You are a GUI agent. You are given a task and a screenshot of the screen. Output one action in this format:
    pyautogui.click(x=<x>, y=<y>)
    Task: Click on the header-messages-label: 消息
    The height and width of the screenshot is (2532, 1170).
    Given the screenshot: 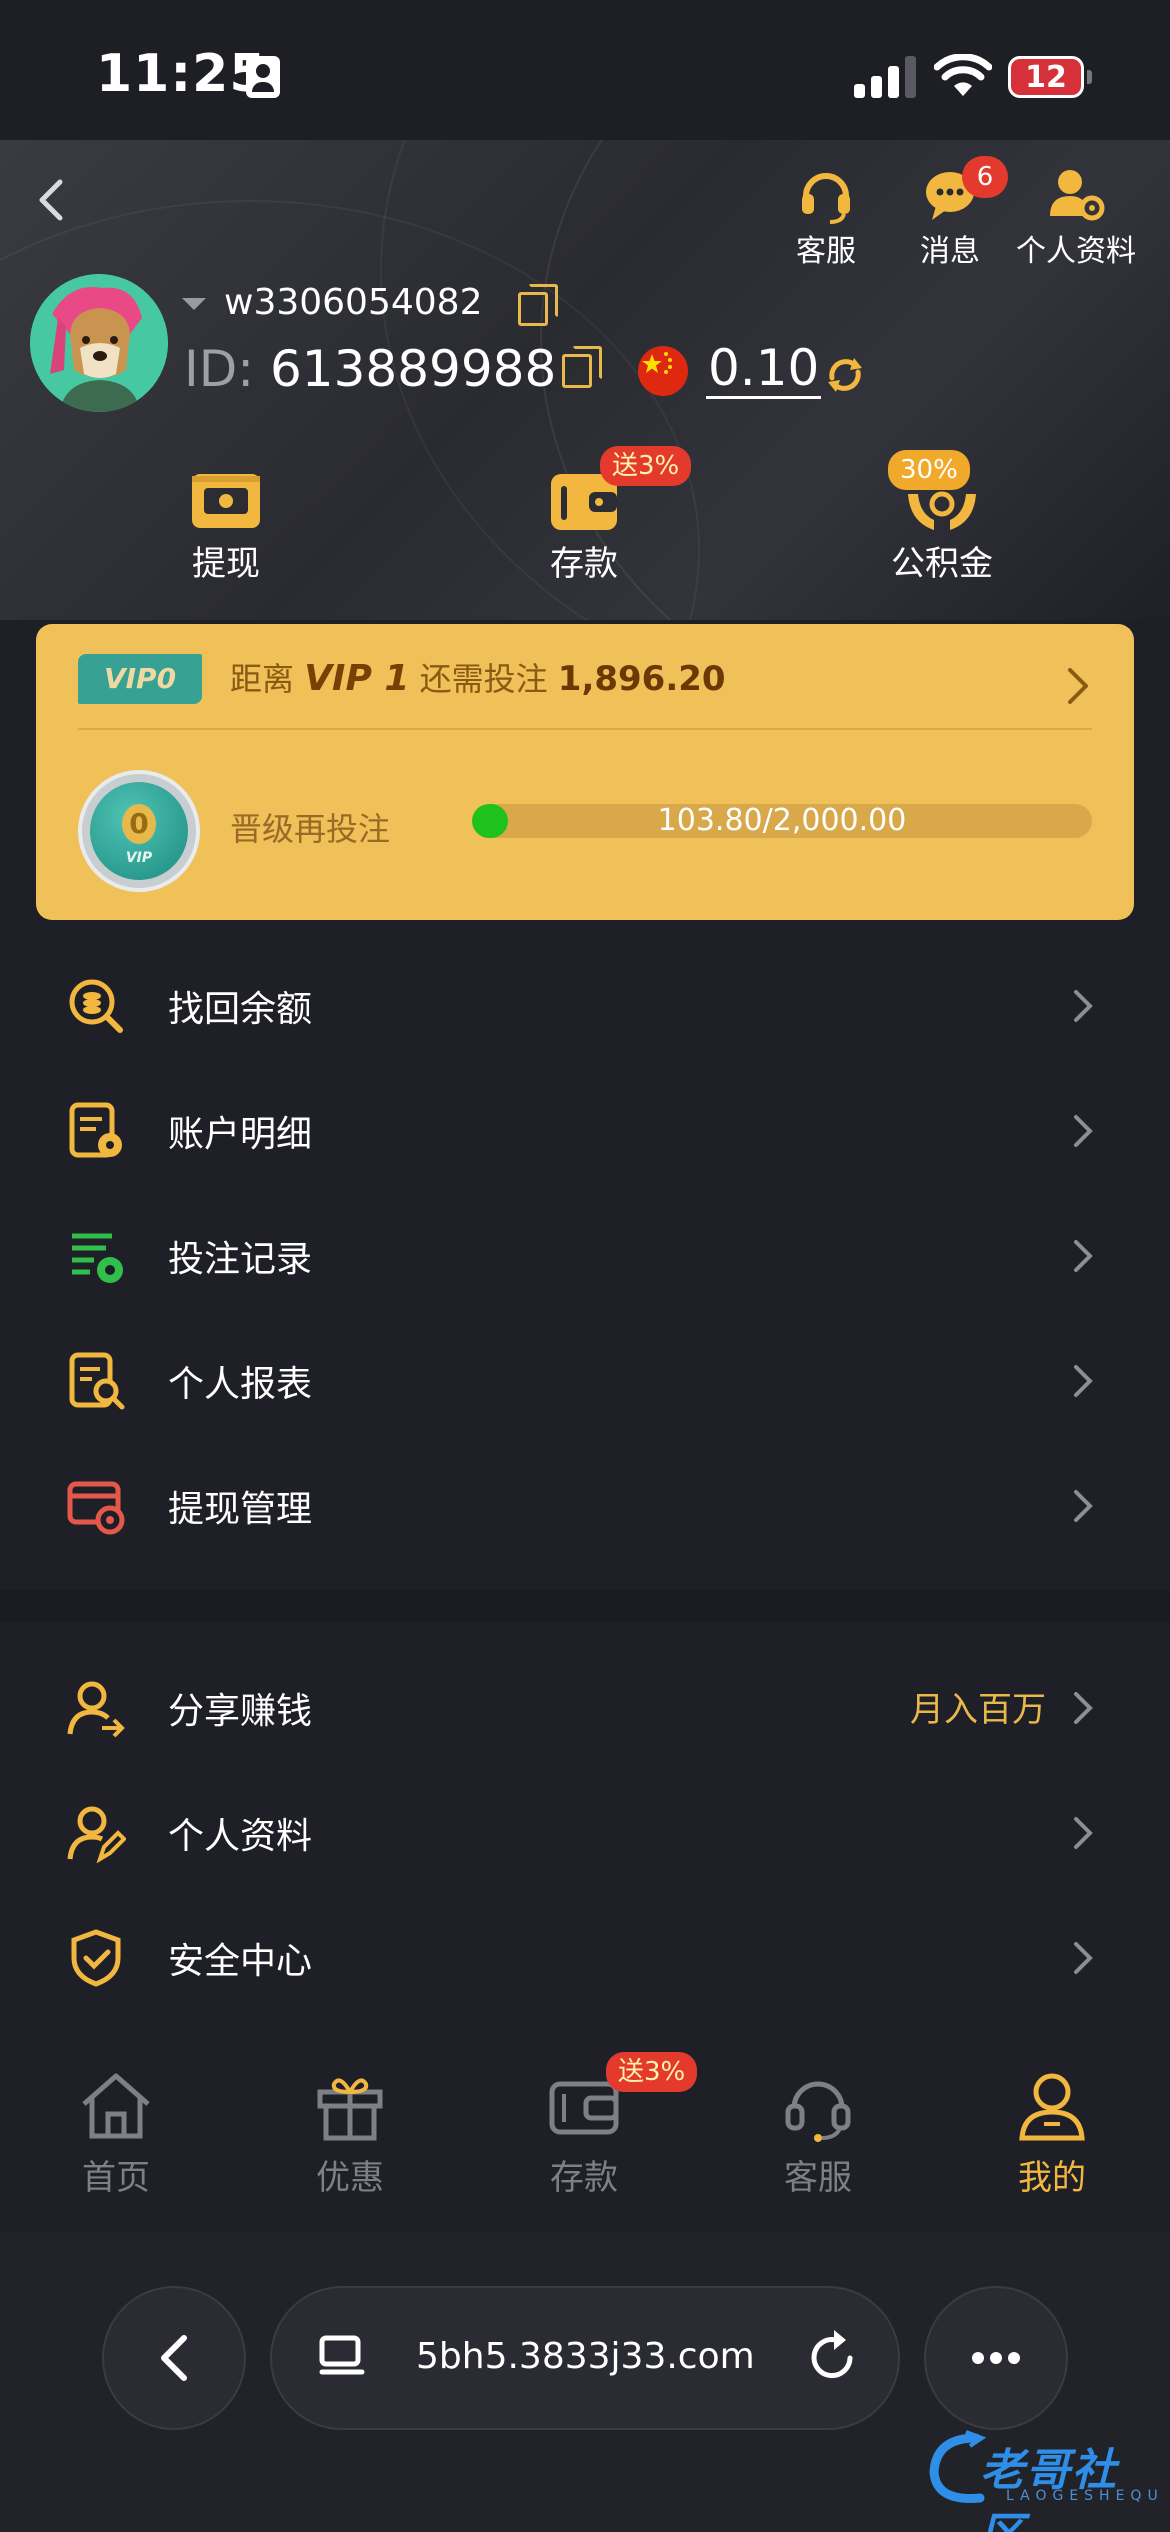 What is the action you would take?
    pyautogui.click(x=950, y=251)
    